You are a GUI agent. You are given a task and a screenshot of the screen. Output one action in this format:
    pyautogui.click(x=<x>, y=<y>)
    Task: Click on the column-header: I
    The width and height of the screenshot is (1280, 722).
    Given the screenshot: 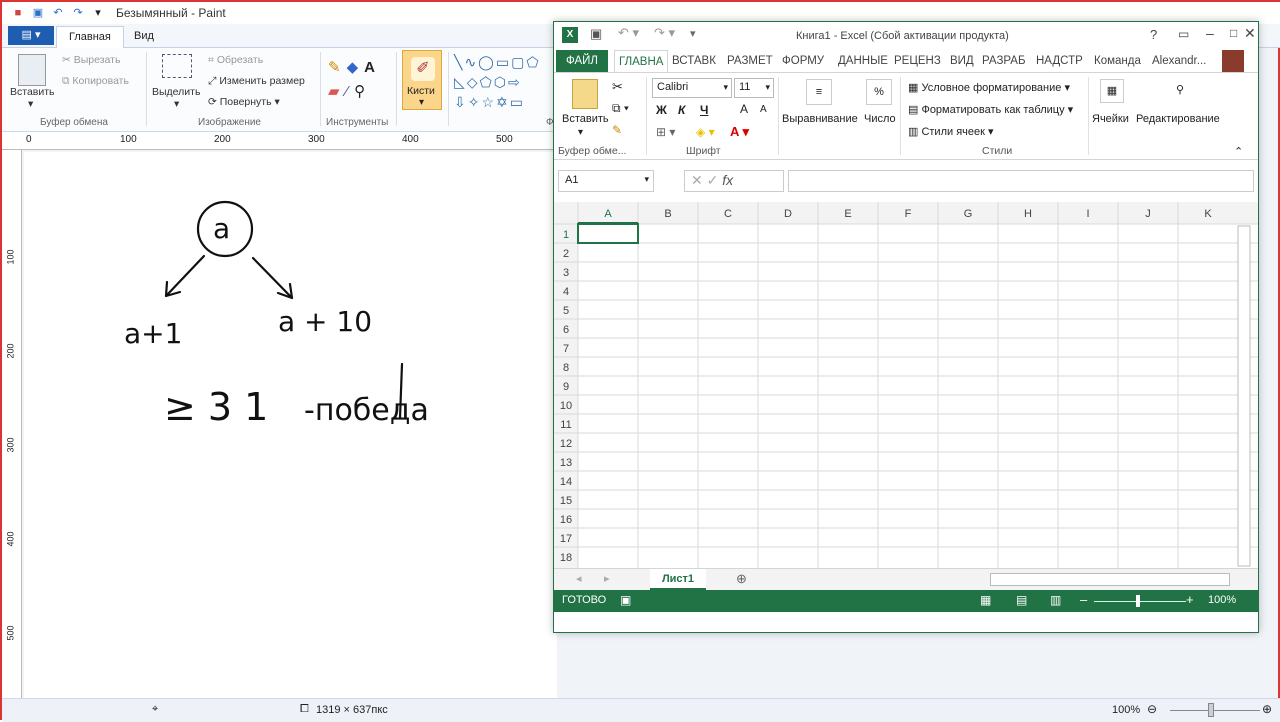 What is the action you would take?
    pyautogui.click(x=1087, y=214)
    